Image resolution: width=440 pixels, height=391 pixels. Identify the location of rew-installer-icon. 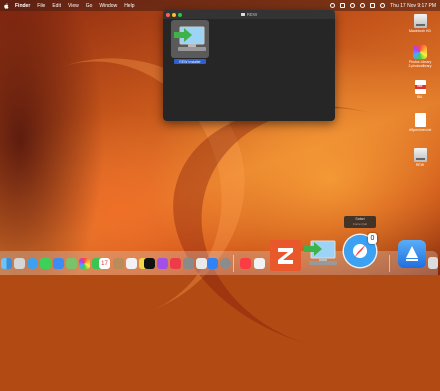
(321, 254).